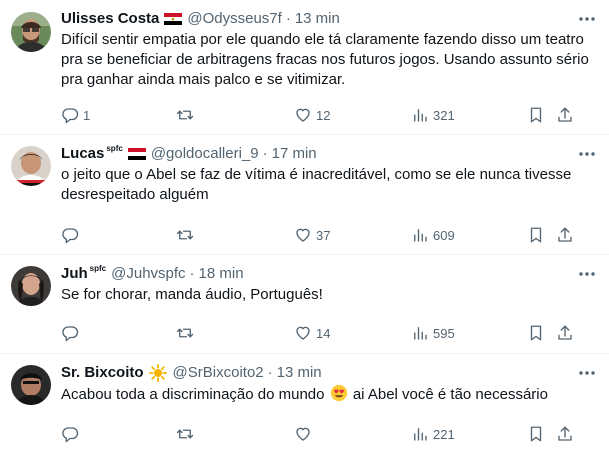 The height and width of the screenshot is (455, 609). What do you see at coordinates (87, 115) in the screenshot?
I see `reply-count: 1` at bounding box center [87, 115].